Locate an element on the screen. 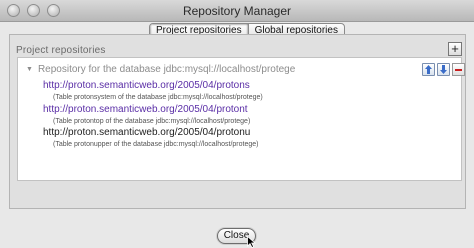  window-title: Repository Manager is located at coordinates (237, 11).